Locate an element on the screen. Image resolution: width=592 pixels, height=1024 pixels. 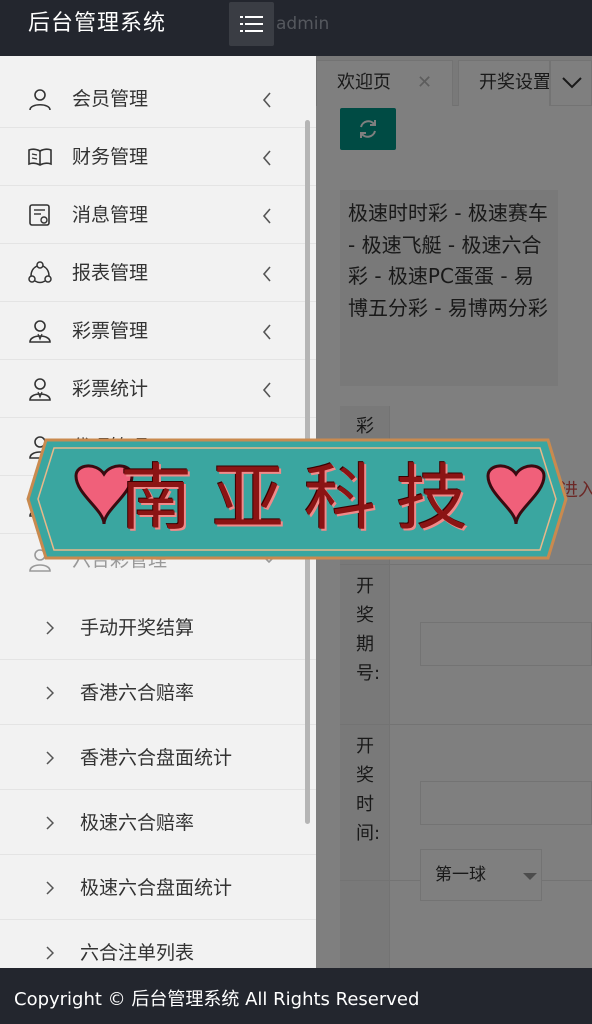
sidebar-item-lottery-stats: 彩票统计 is located at coordinates (158, 389).